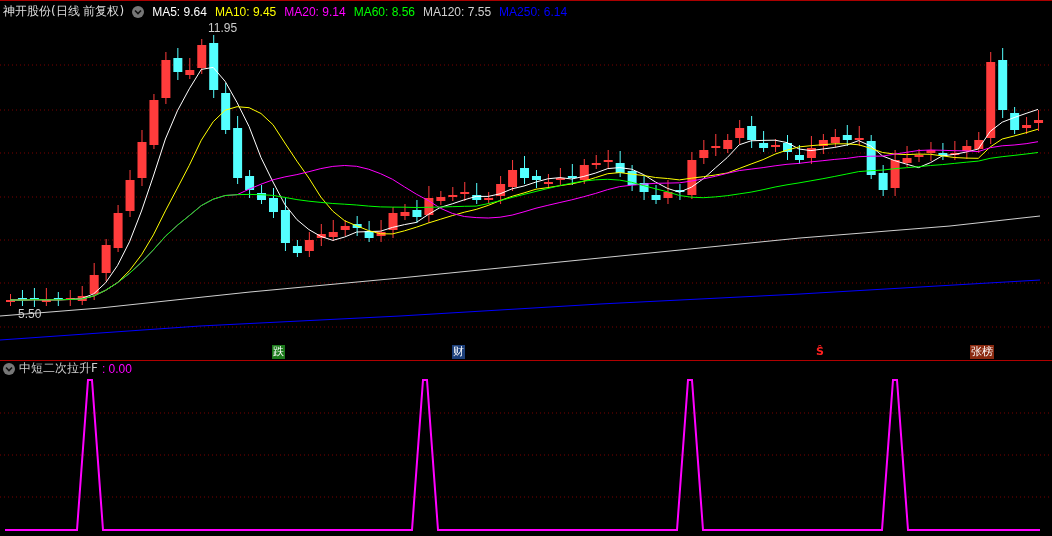 The height and width of the screenshot is (536, 1052). I want to click on indicator-title: 中短二次拉升F, so click(58, 368).